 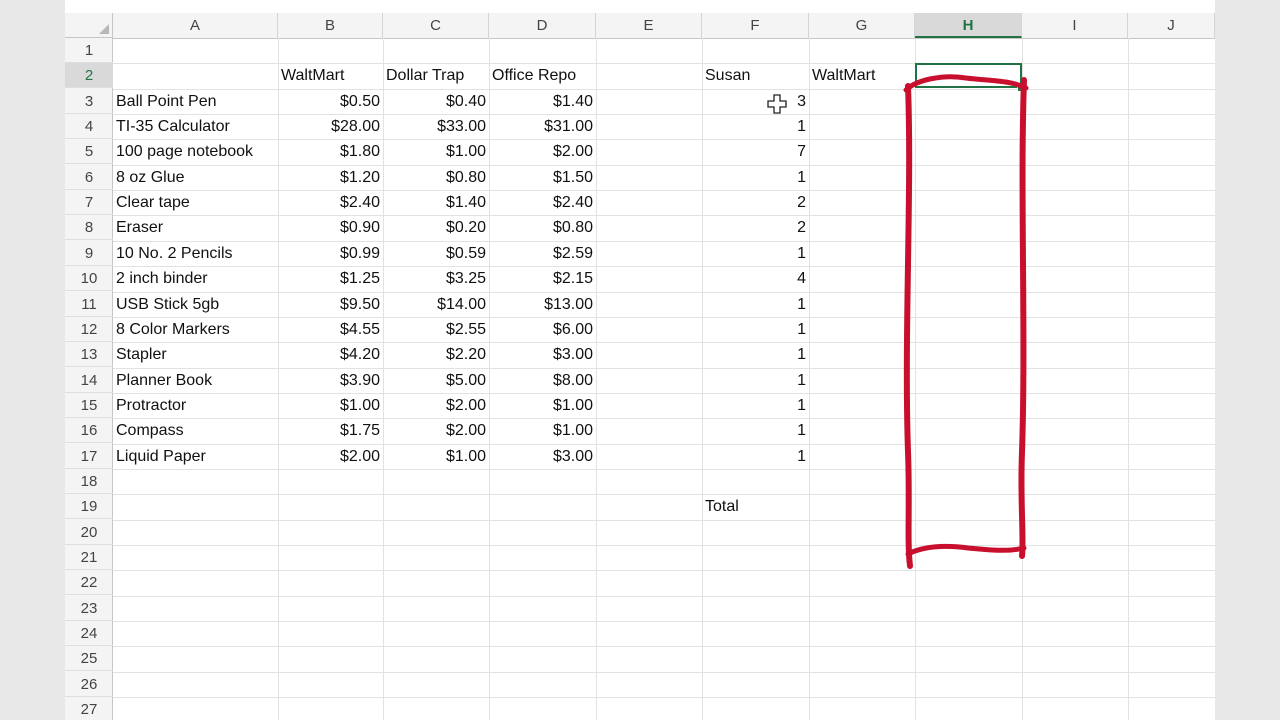 What do you see at coordinates (330, 126) in the screenshot?
I see `price-walmart: $28.00` at bounding box center [330, 126].